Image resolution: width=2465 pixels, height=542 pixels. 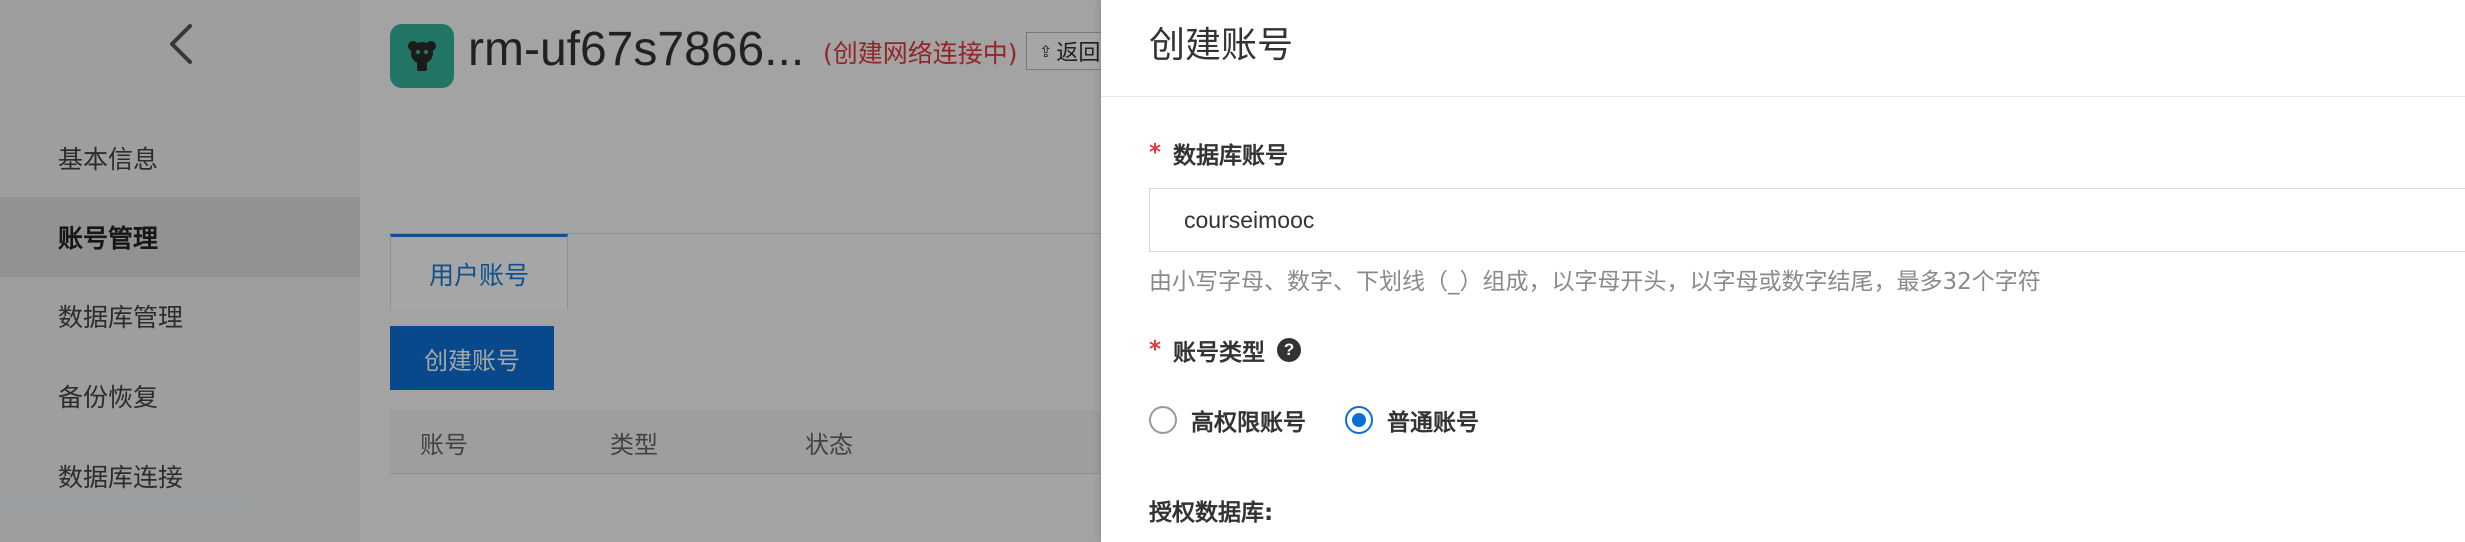 I want to click on account-type-label-text: 账号类型, so click(x=1219, y=353).